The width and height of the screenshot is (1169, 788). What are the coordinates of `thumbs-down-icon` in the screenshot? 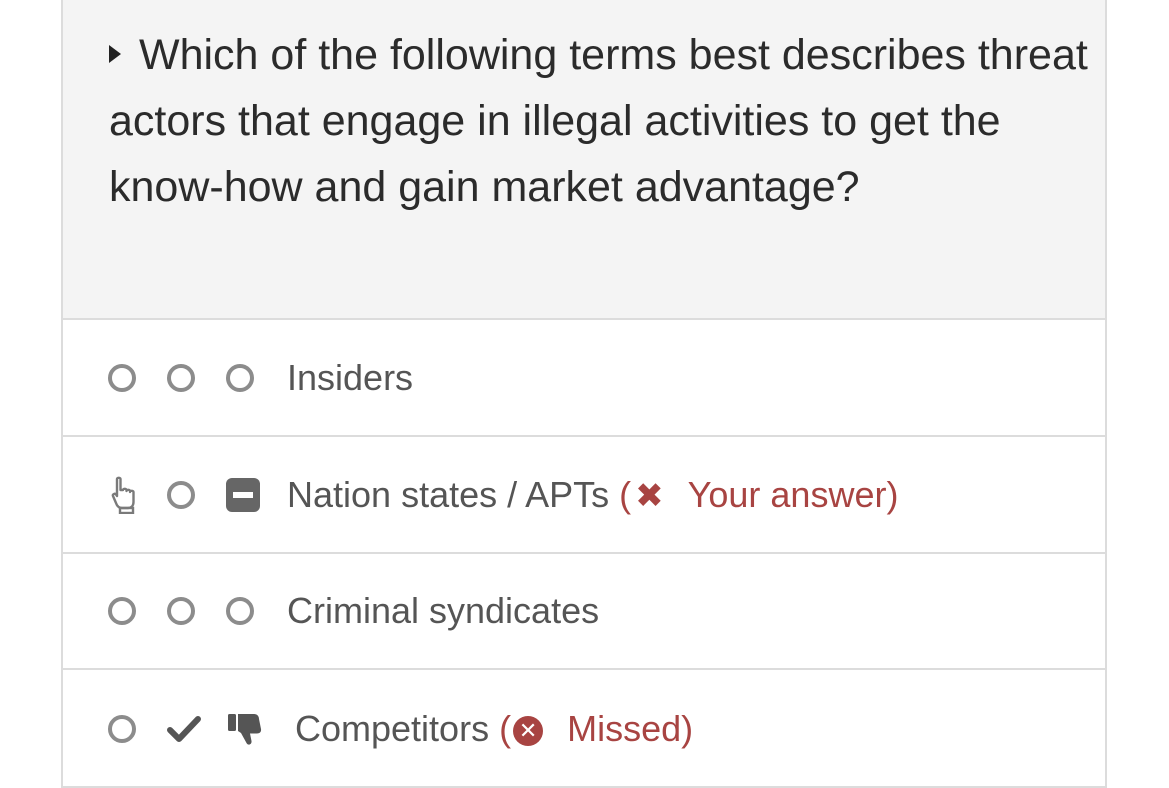 It's located at (245, 729).